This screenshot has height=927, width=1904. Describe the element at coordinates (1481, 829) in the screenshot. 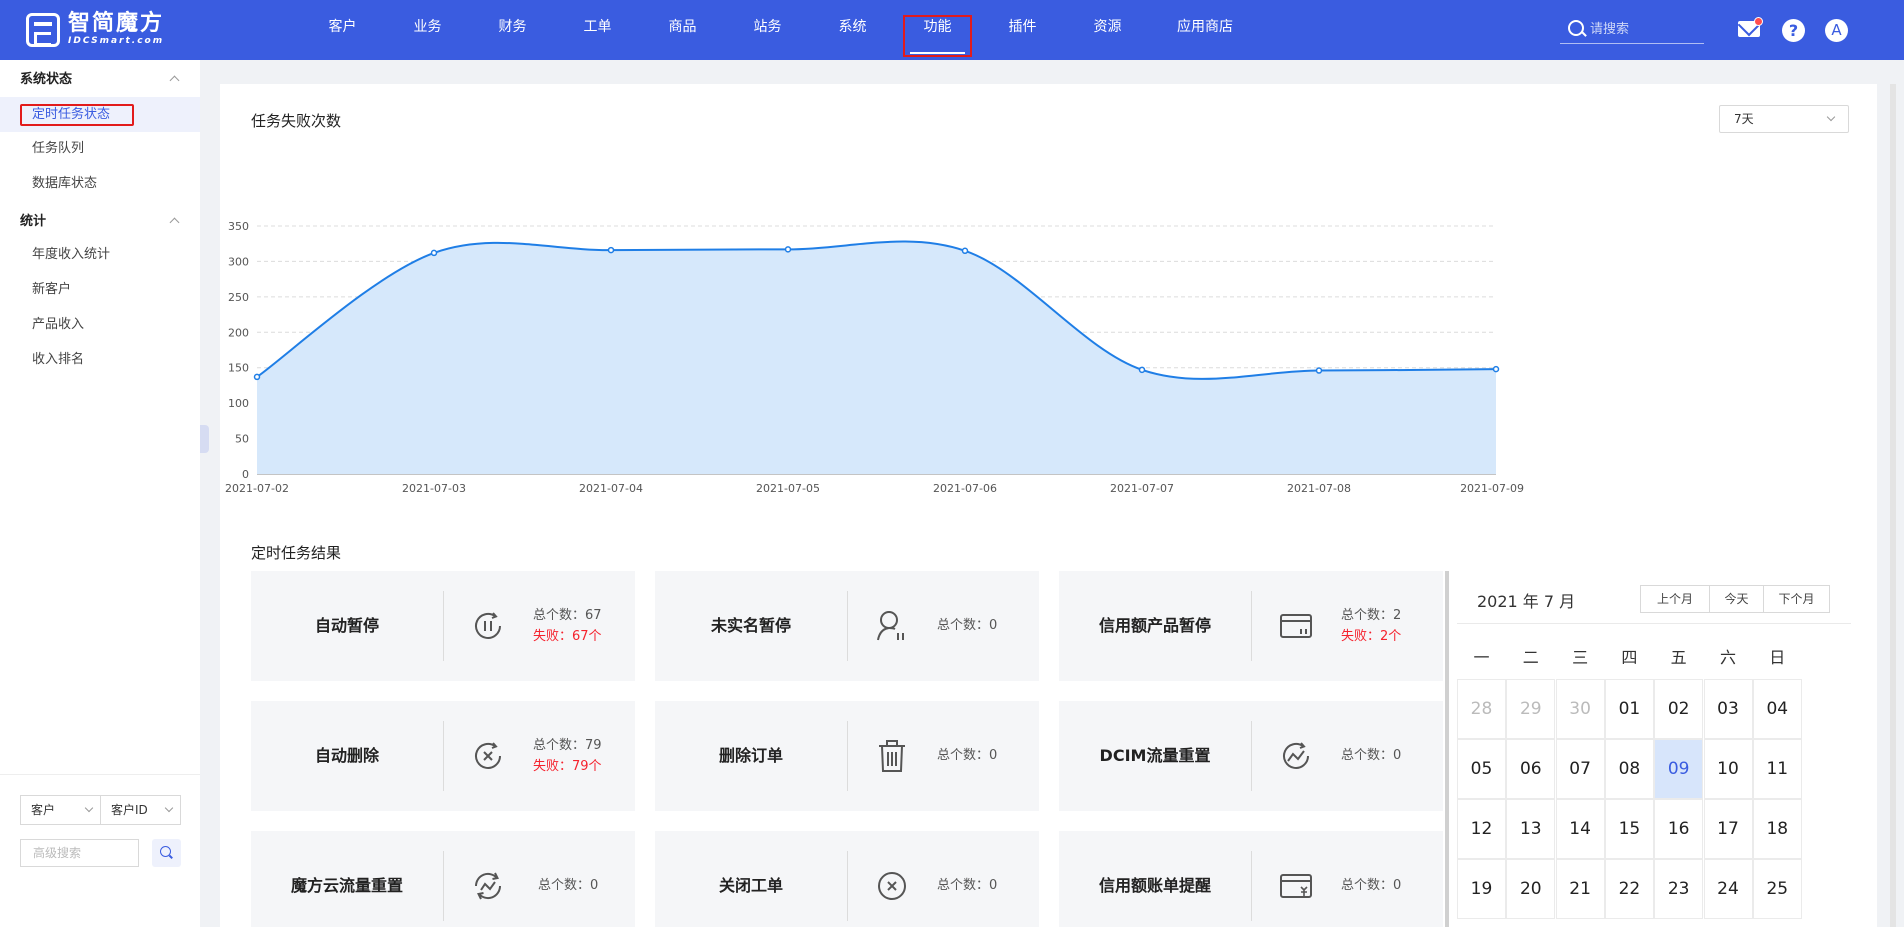

I see `calendar-day: 12` at that location.